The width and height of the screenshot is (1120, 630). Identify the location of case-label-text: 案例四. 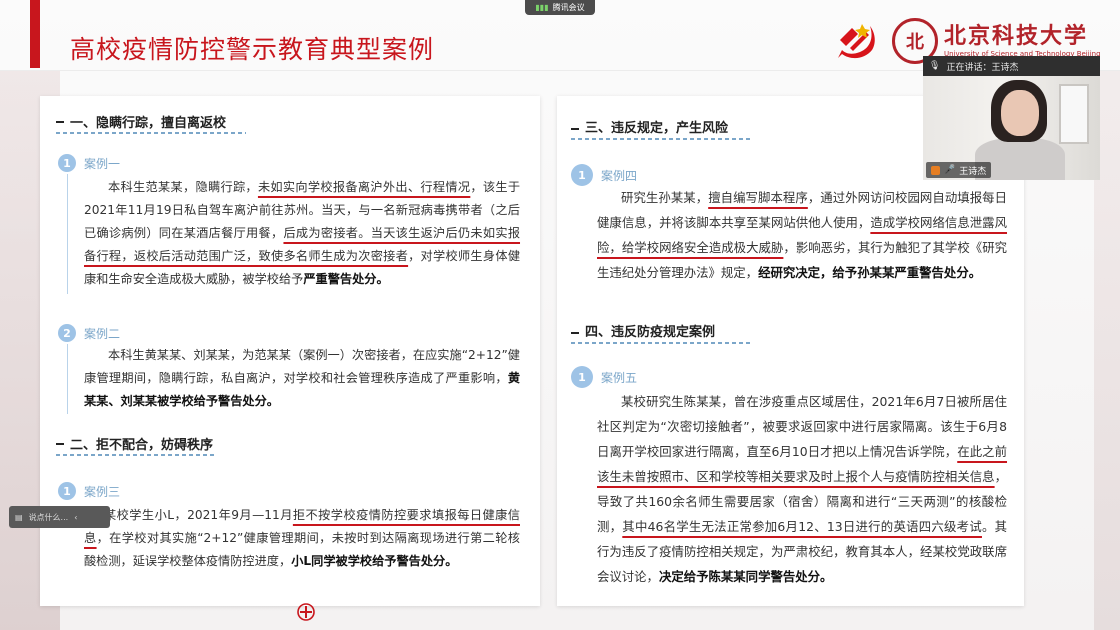
(619, 175).